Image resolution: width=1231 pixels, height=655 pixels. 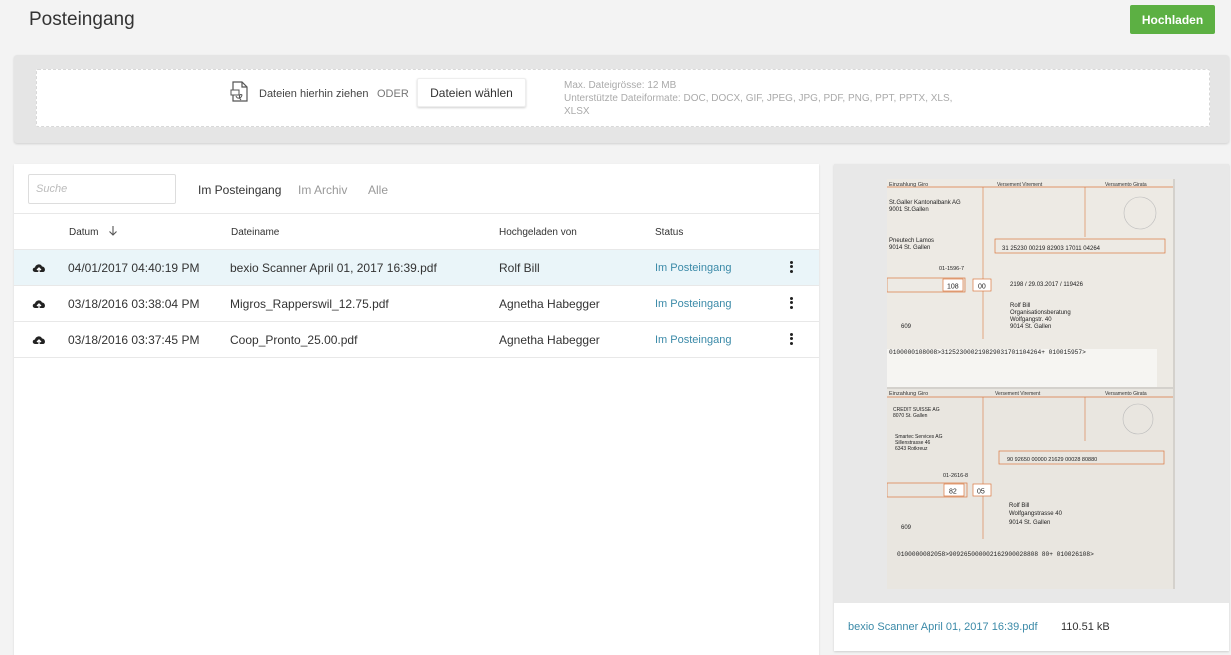 I want to click on sort-arrow-down-icon, so click(x=113, y=231).